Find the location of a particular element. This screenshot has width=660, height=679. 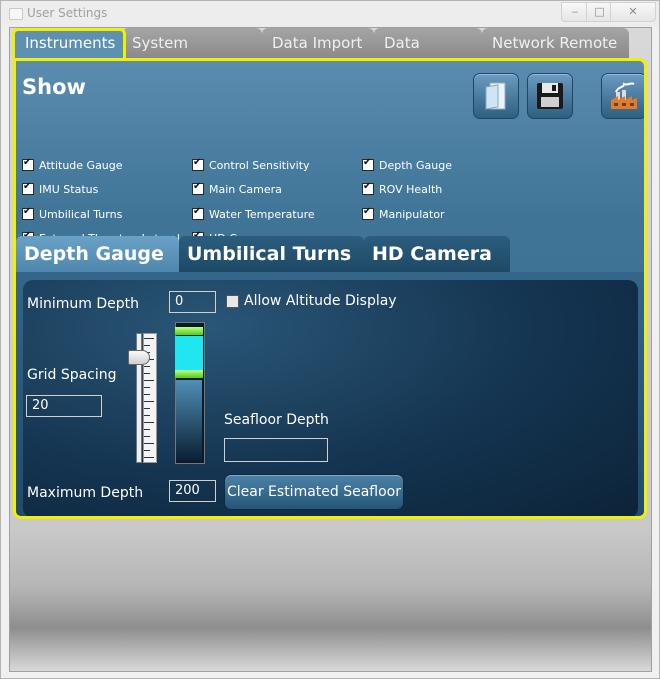

checkbox-water-temperature: Water Temperature is located at coordinates (253, 214).